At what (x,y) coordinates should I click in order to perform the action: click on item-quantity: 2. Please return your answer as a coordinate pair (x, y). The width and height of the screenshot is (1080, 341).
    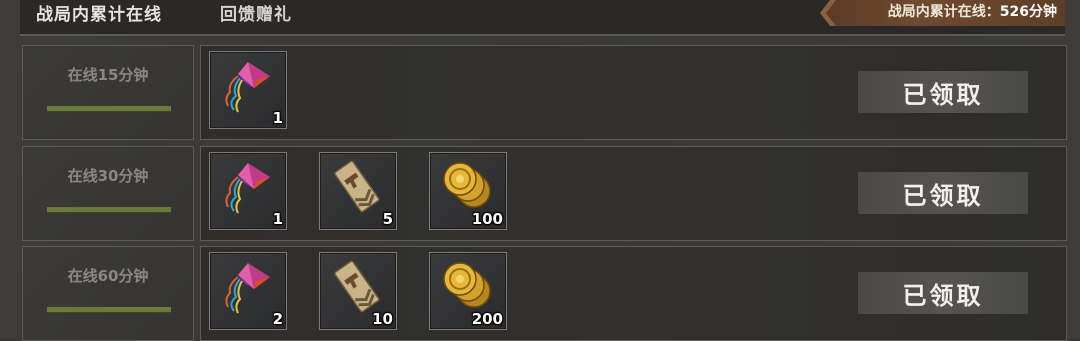
    Looking at the image, I should click on (277, 319).